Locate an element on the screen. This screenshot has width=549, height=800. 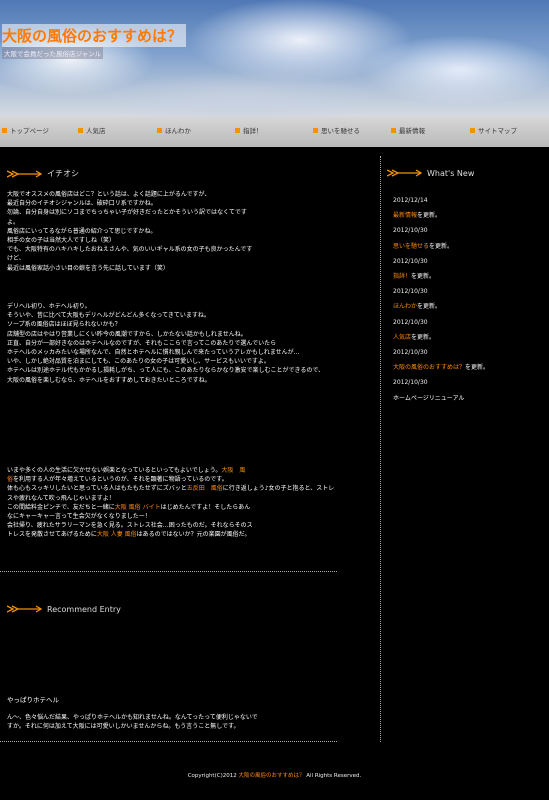
news-link: 思いを馳せる is located at coordinates (411, 246).